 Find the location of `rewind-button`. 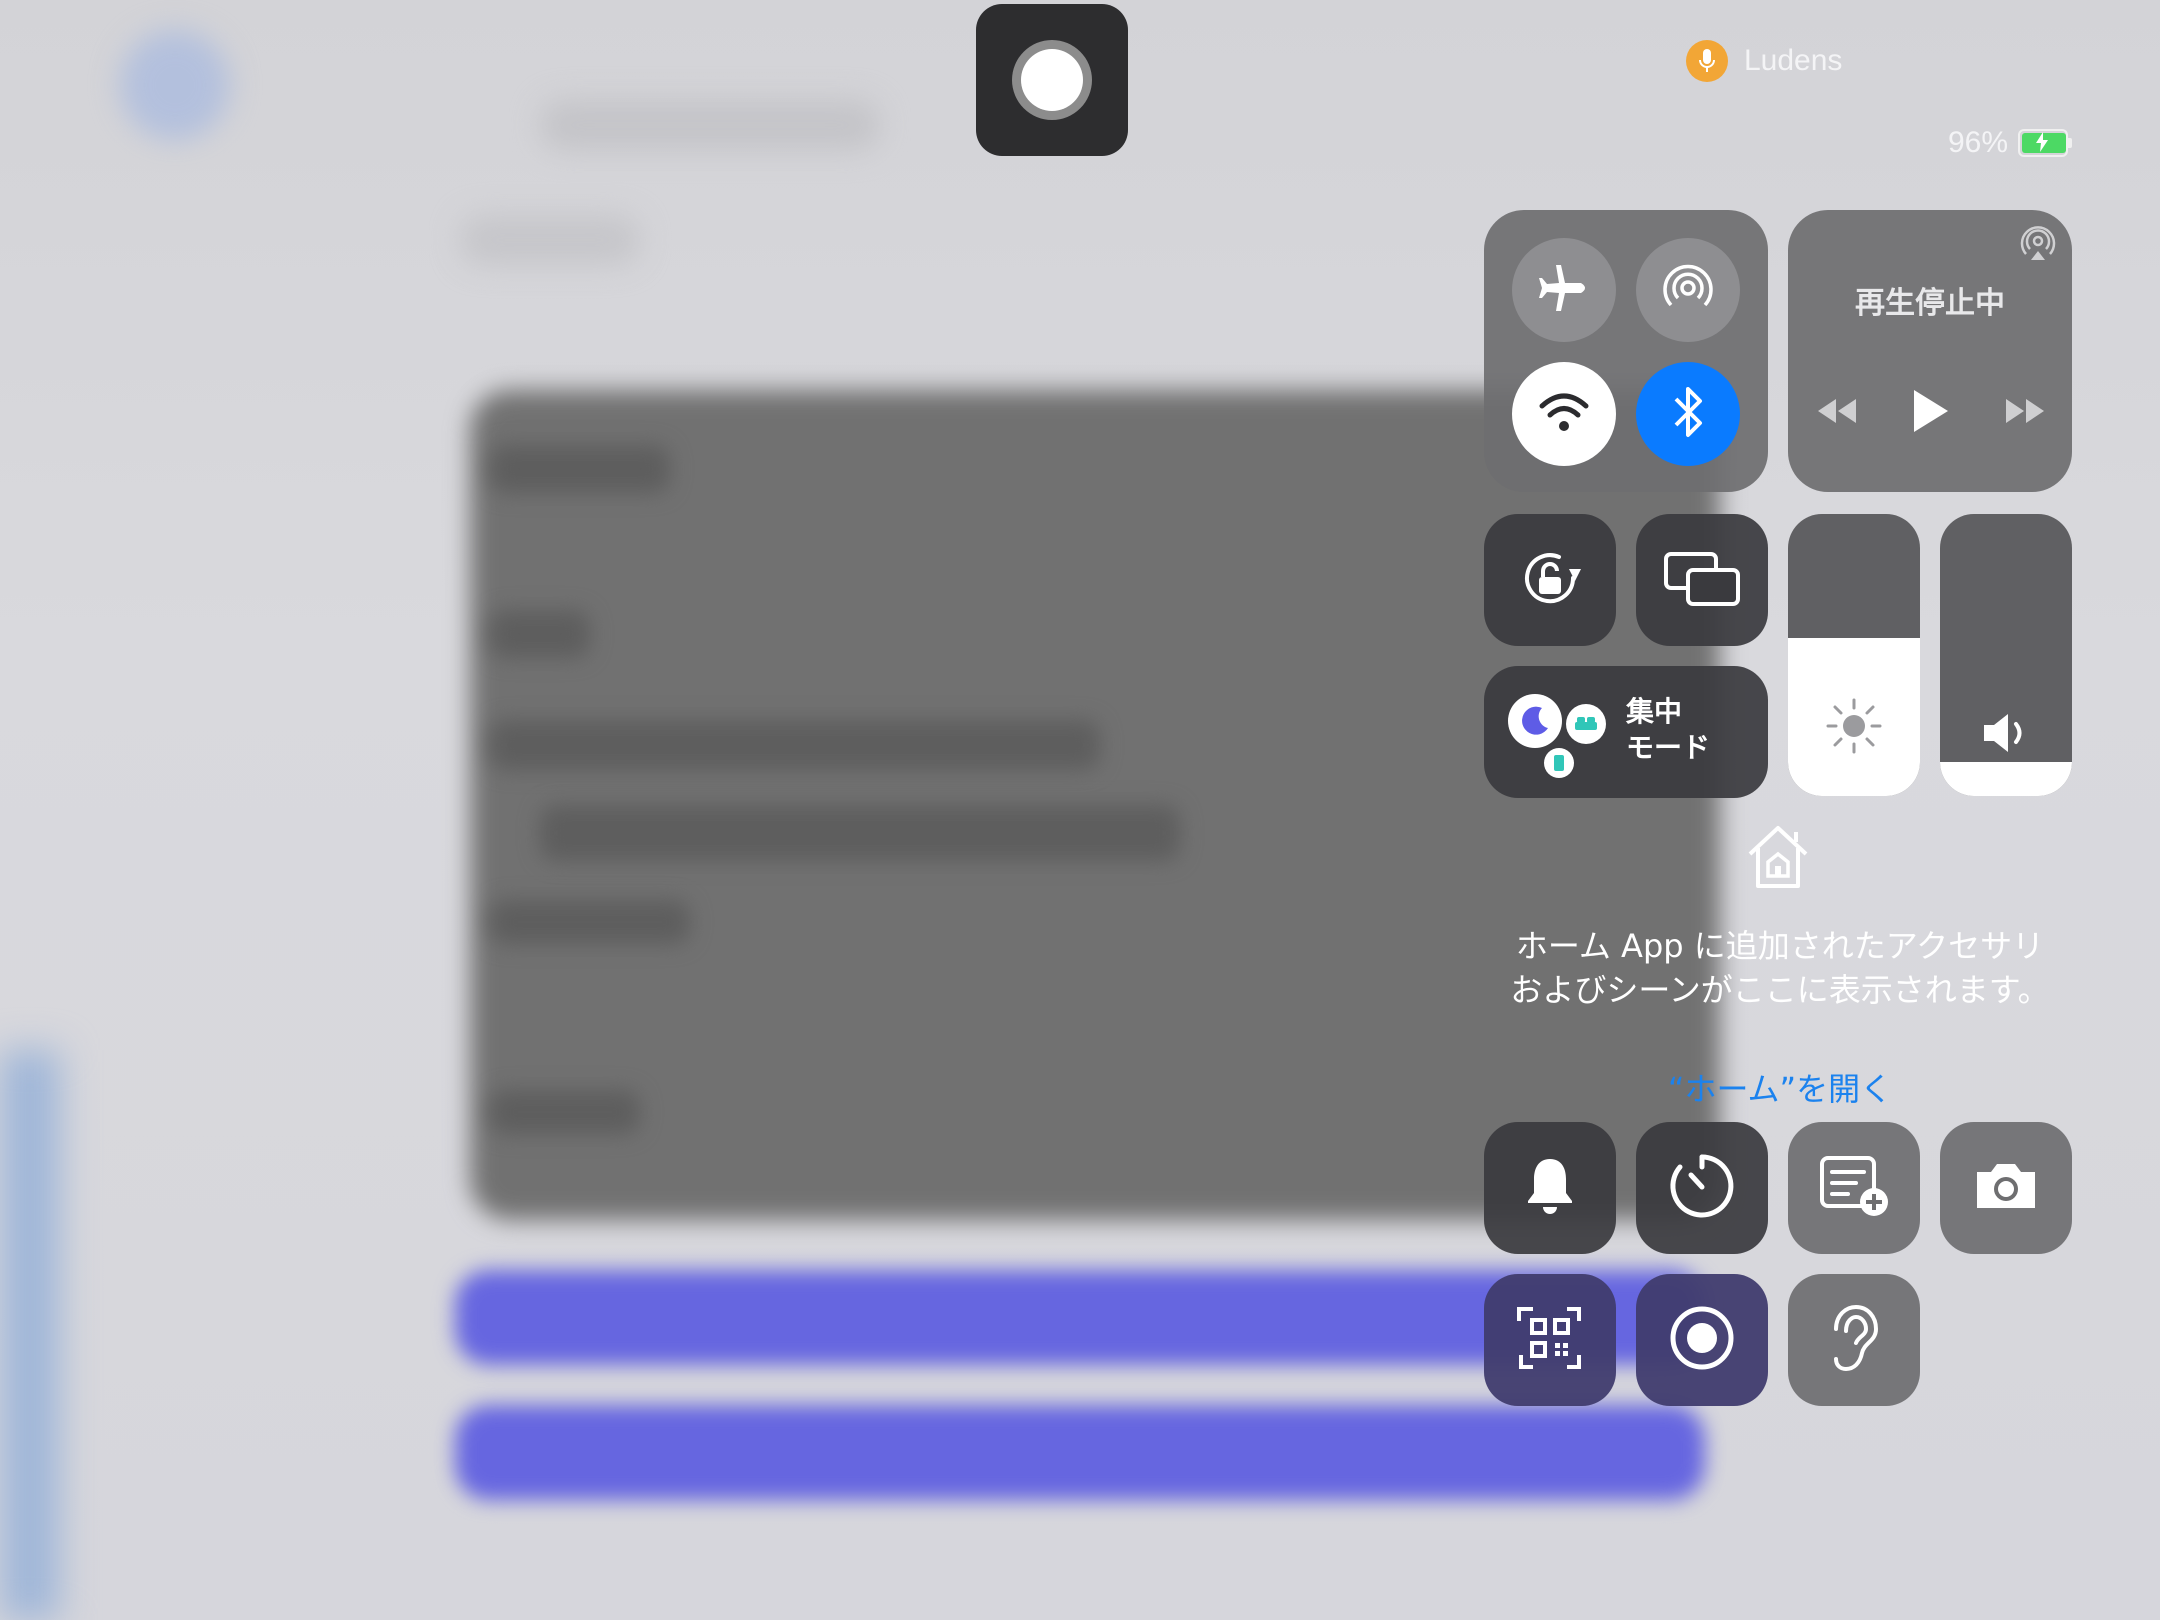

rewind-button is located at coordinates (1837, 413).